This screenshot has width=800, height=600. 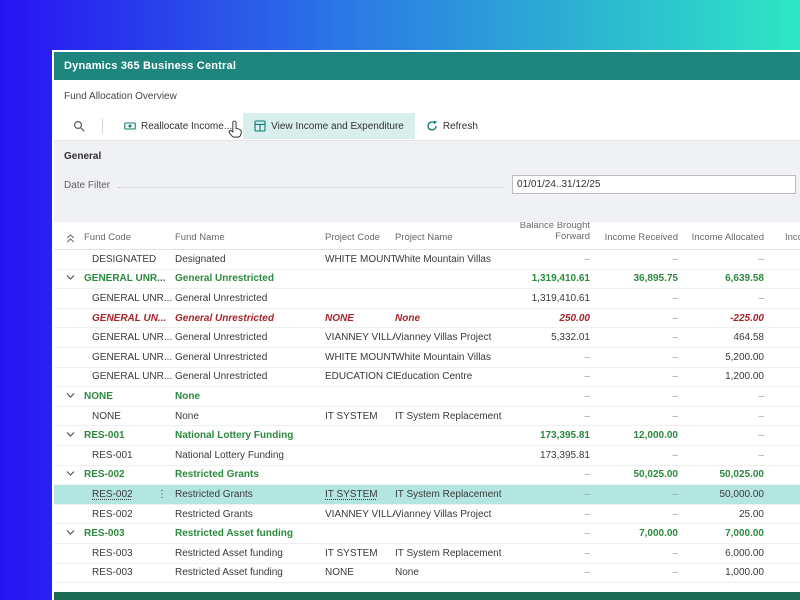 I want to click on view-income-expenditure-label: View Income and Expenditure, so click(x=337, y=126).